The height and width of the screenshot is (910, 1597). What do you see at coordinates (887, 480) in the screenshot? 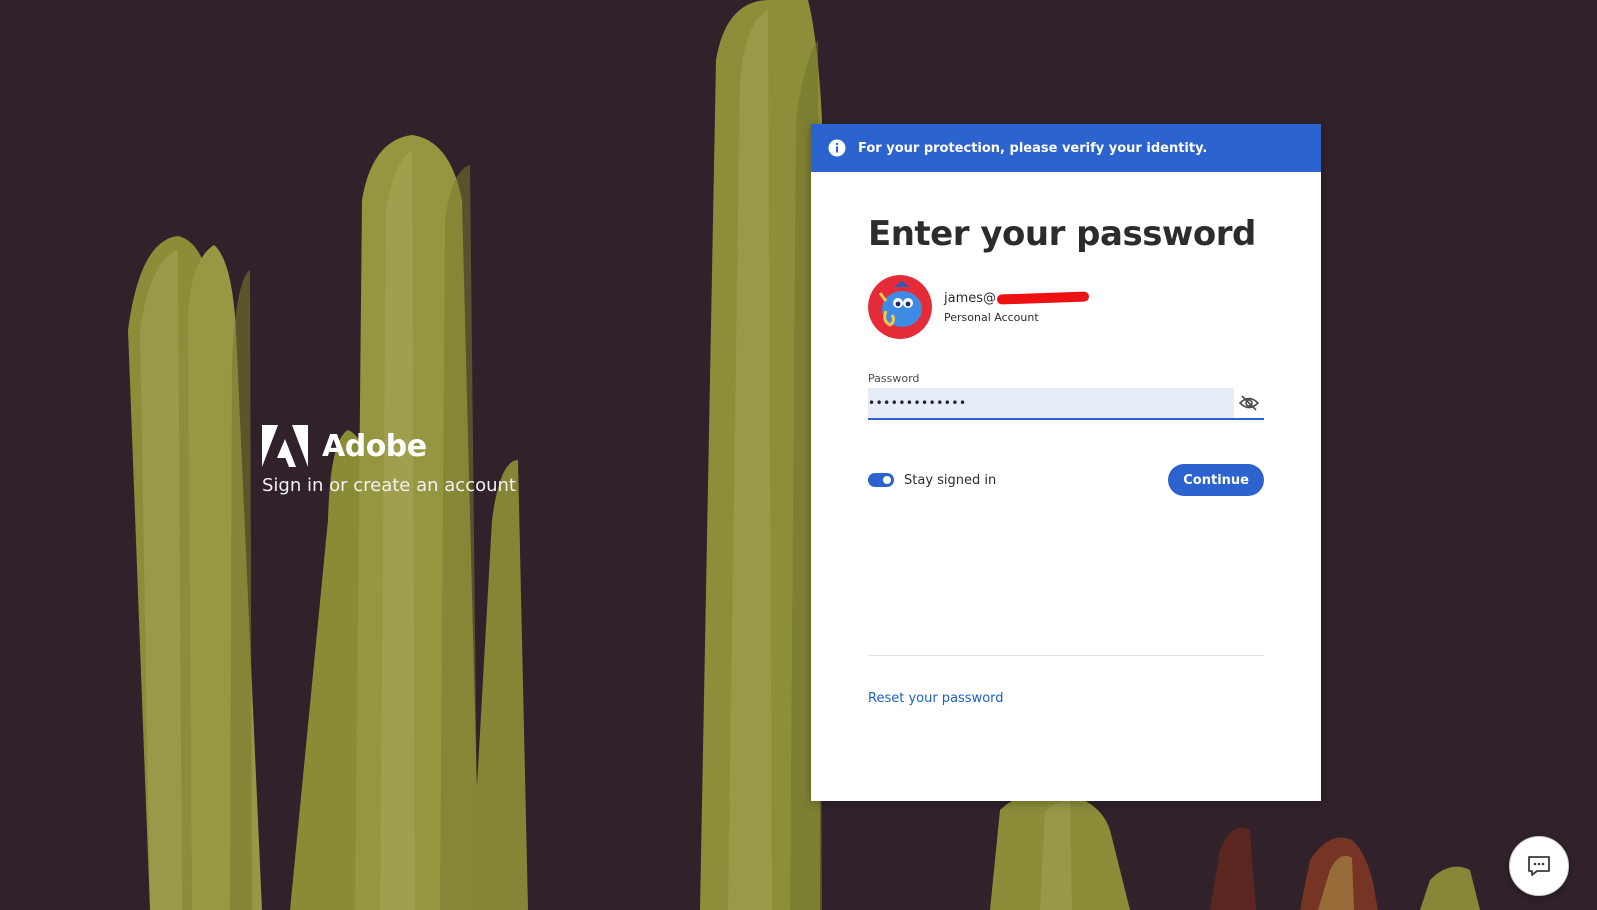
I see `toggle-knob` at bounding box center [887, 480].